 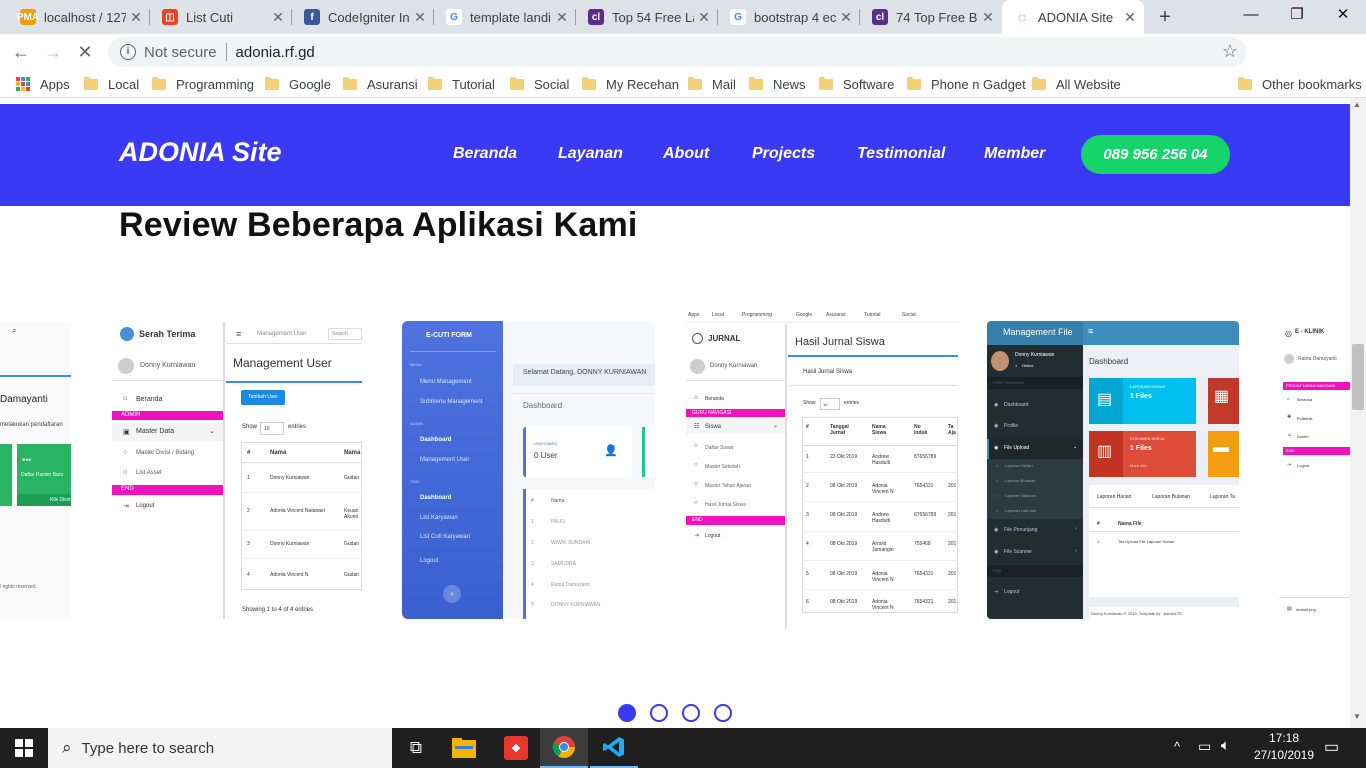 I want to click on tab-6: Gbootstrap 4 ec ✕, so click(x=789, y=17).